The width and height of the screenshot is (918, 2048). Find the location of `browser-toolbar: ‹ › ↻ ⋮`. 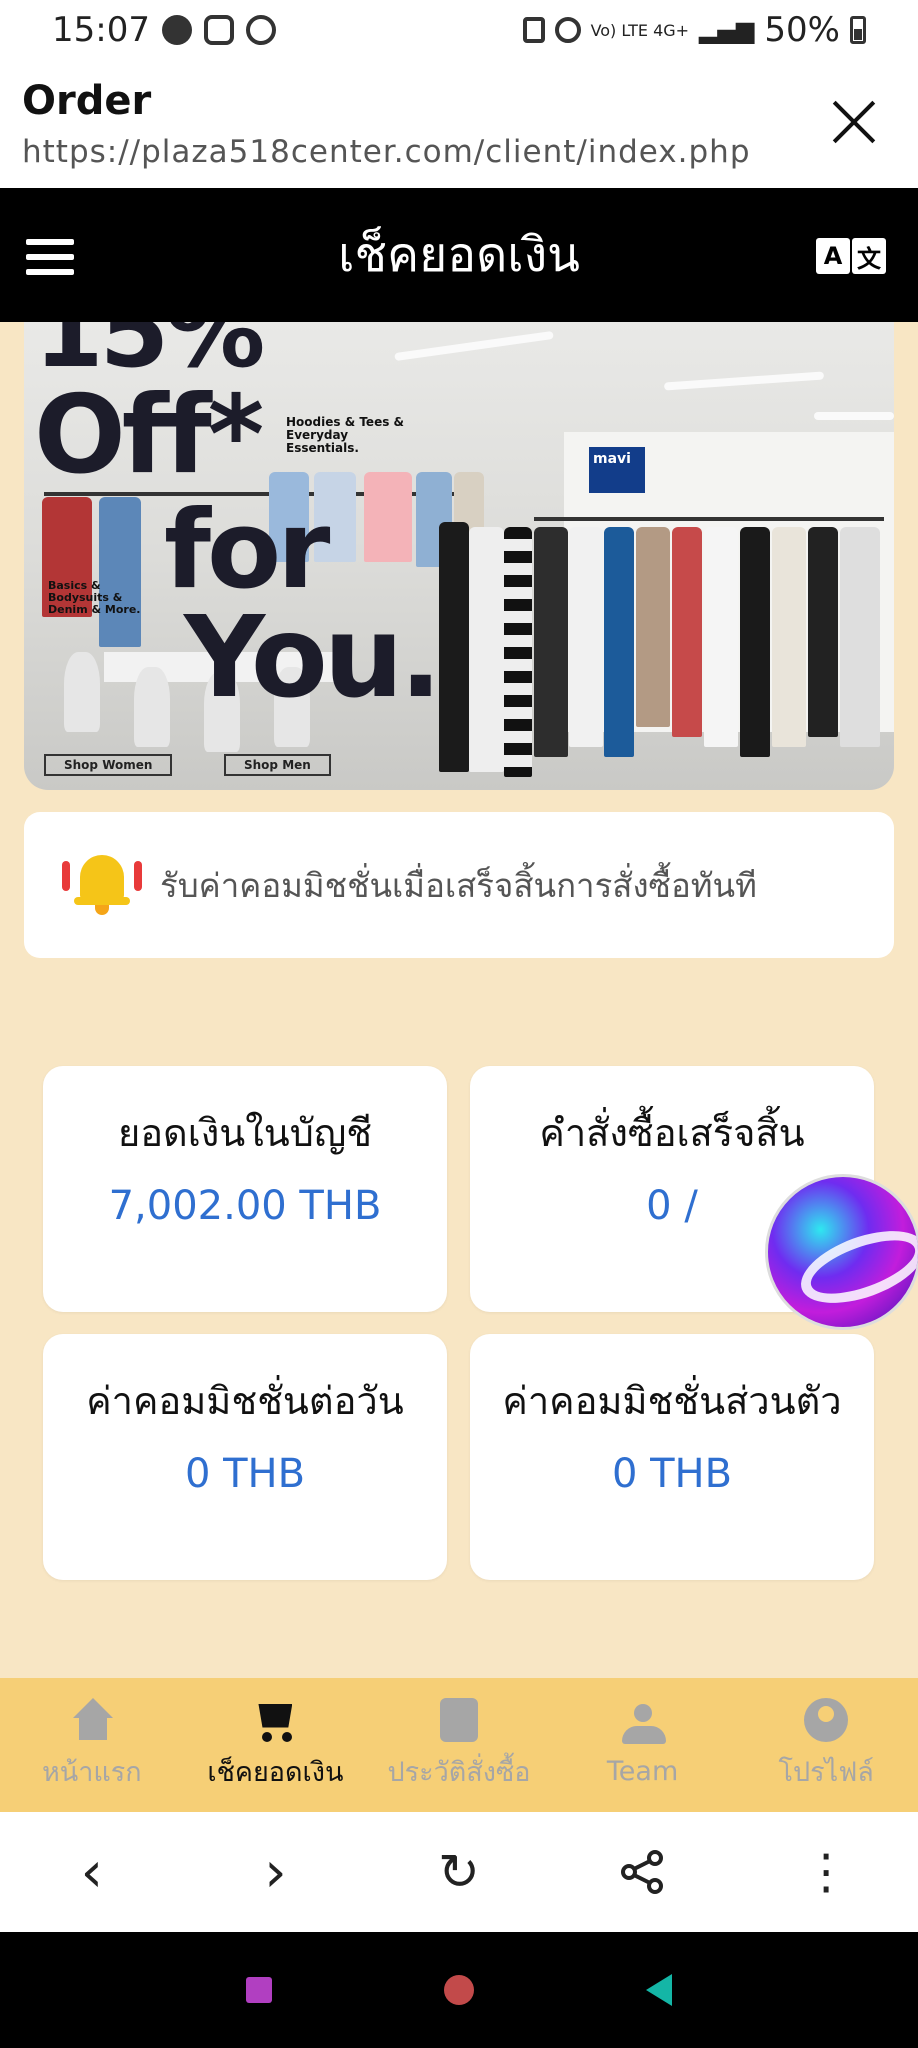

browser-toolbar: ‹ › ↻ ⋮ is located at coordinates (459, 1872).